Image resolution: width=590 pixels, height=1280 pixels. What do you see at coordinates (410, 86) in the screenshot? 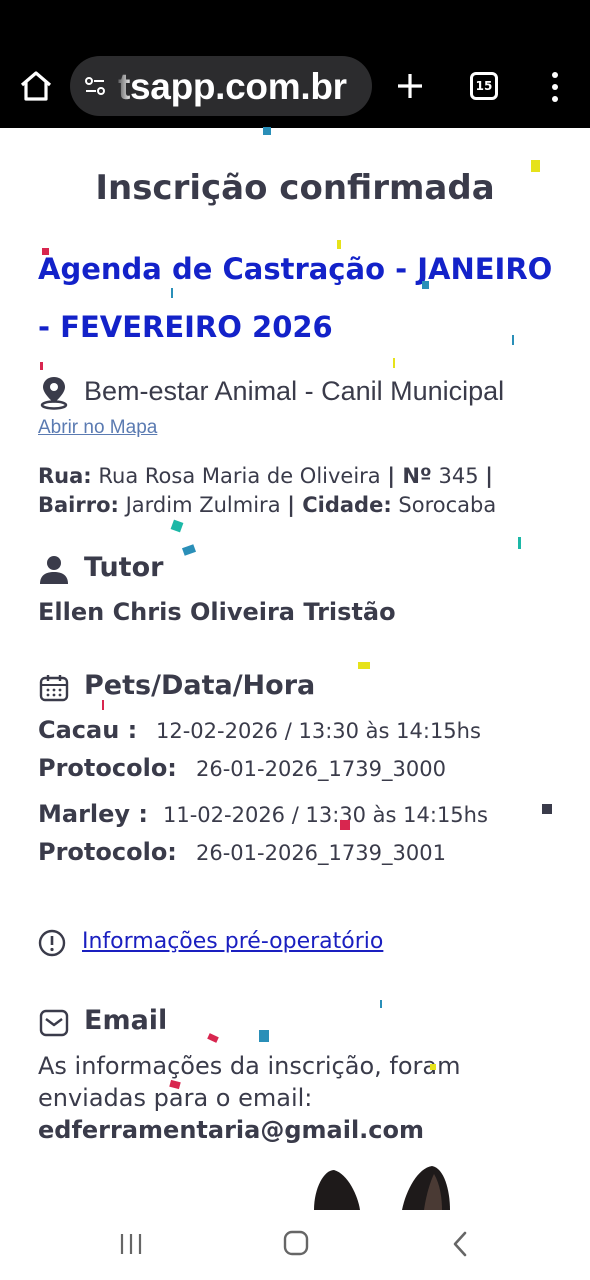
I see `new-tab-icon` at bounding box center [410, 86].